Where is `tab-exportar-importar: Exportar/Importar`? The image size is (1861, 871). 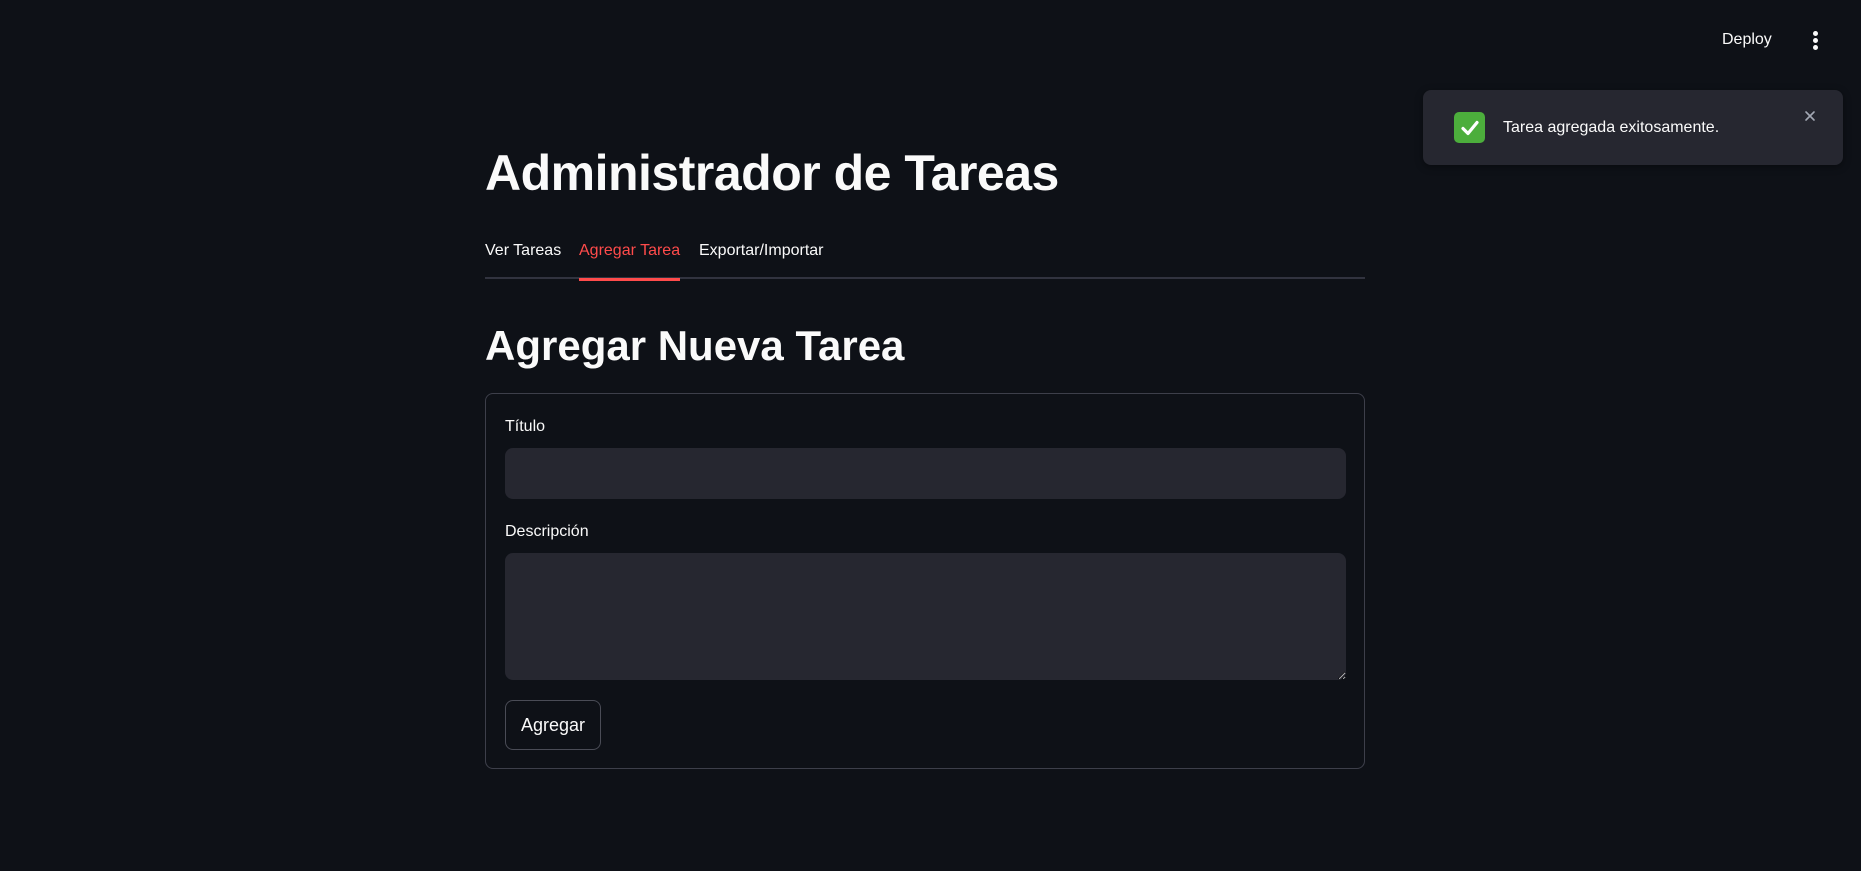
tab-exportar-importar: Exportar/Importar is located at coordinates (761, 257).